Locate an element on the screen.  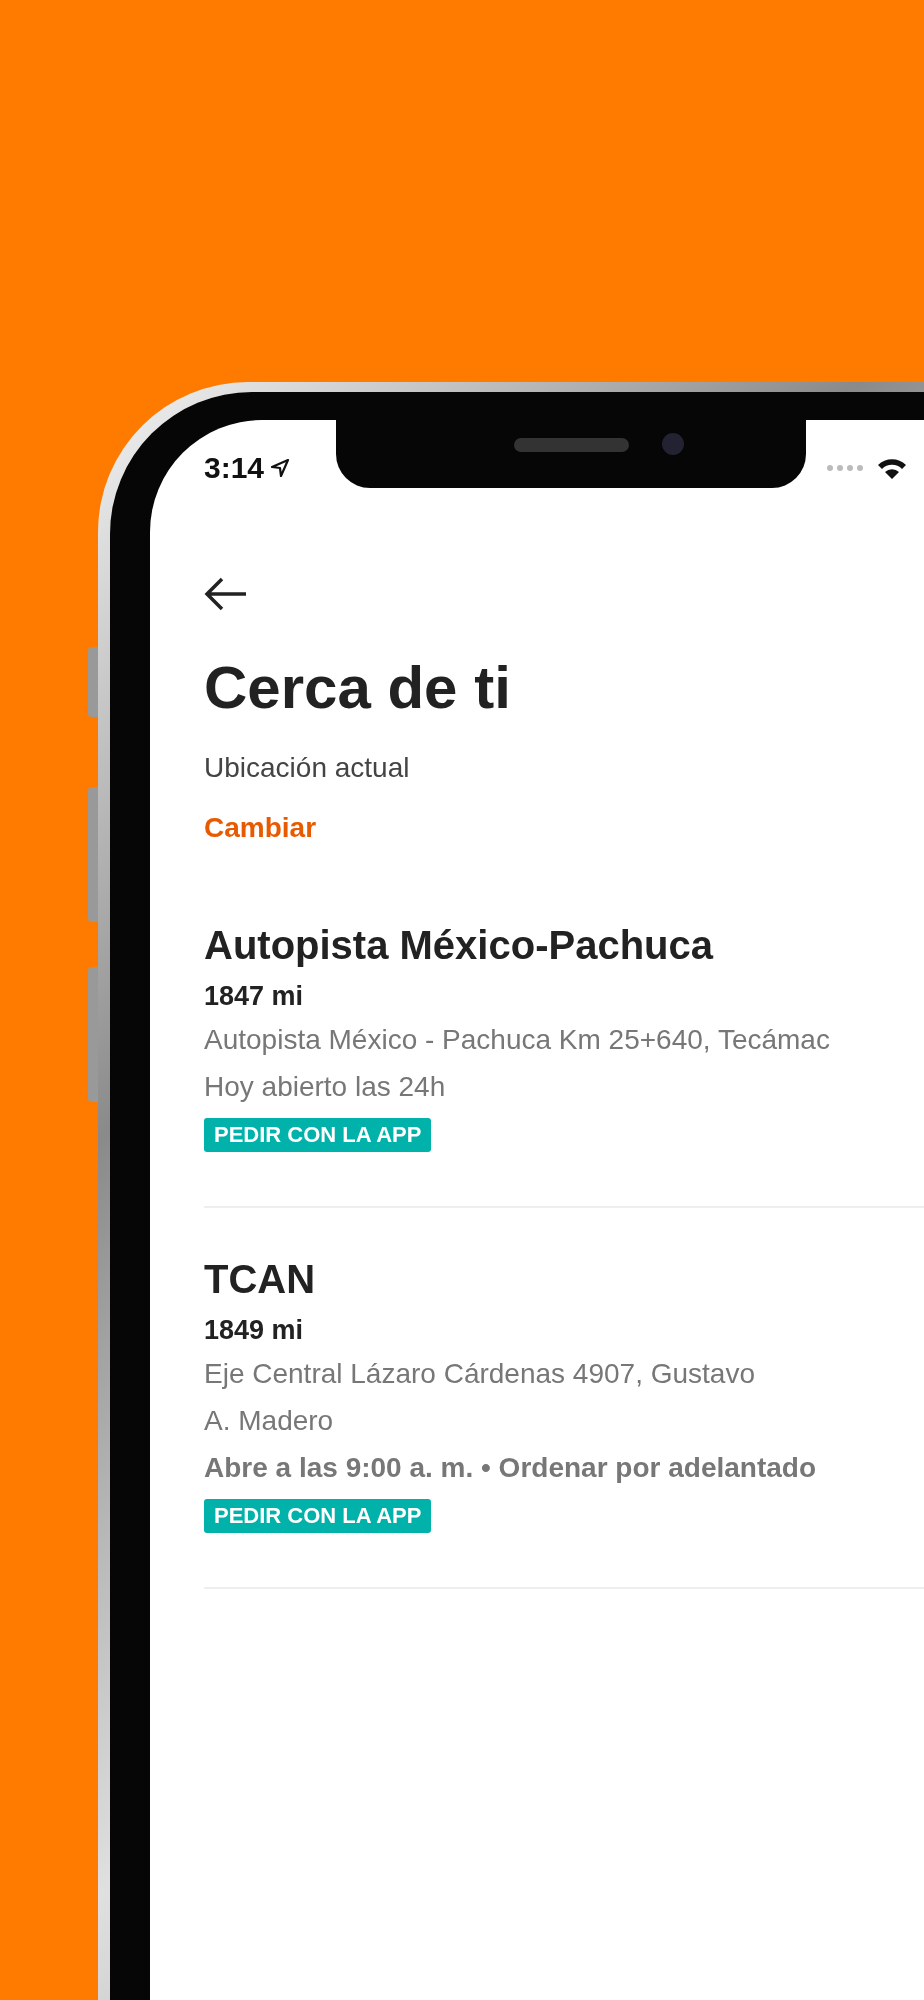
status-time: 3:14 is located at coordinates (234, 468).